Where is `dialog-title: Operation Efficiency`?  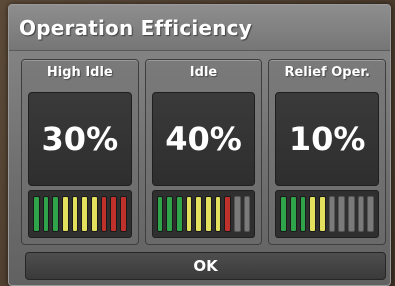
dialog-title: Operation Efficiency is located at coordinates (135, 27).